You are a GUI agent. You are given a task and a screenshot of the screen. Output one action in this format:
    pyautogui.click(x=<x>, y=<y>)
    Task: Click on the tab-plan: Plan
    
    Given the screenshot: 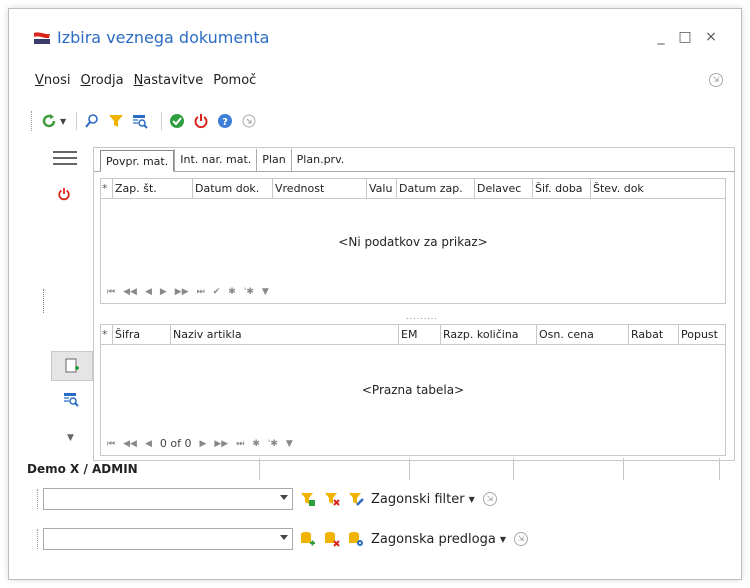 What is the action you would take?
    pyautogui.click(x=273, y=160)
    